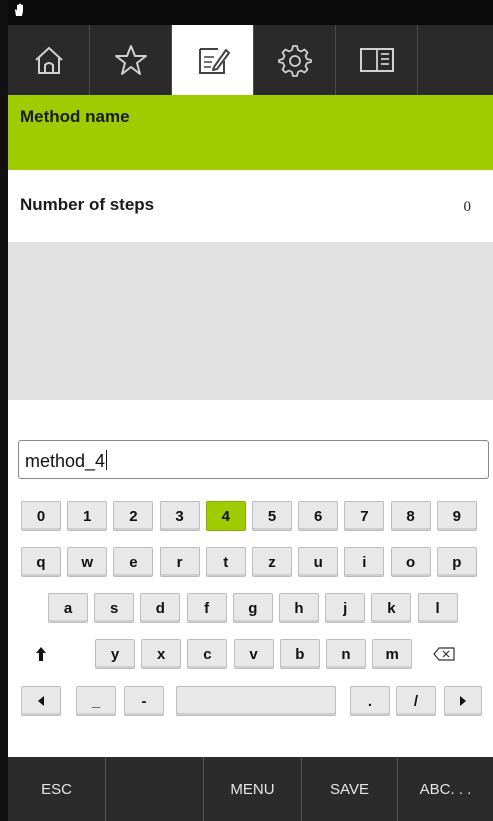 The height and width of the screenshot is (821, 493). Describe the element at coordinates (318, 516) in the screenshot. I see `key-6: 6` at that location.